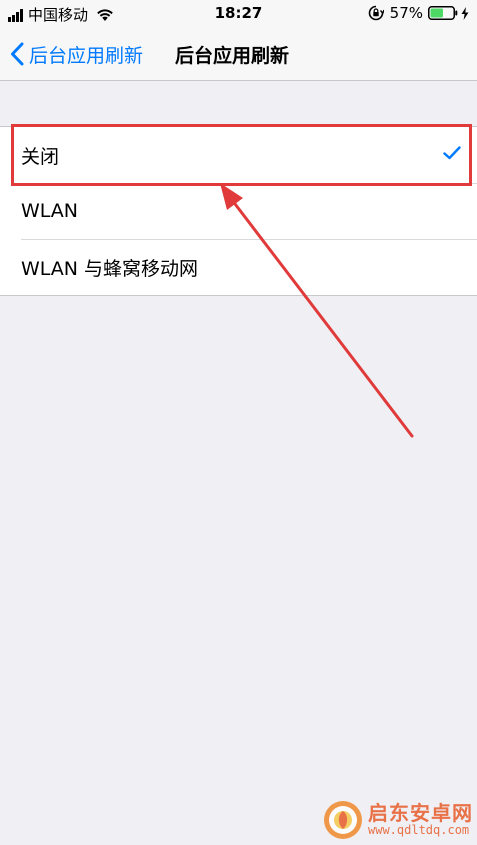  What do you see at coordinates (110, 268) in the screenshot?
I see `option-label: WLAN 与蜂窝移动网` at bounding box center [110, 268].